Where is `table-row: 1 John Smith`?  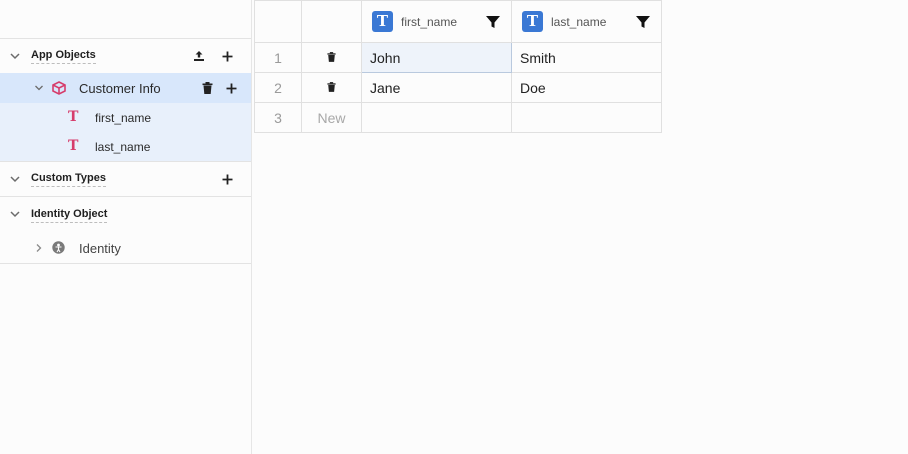
table-row: 1 John Smith is located at coordinates (458, 57).